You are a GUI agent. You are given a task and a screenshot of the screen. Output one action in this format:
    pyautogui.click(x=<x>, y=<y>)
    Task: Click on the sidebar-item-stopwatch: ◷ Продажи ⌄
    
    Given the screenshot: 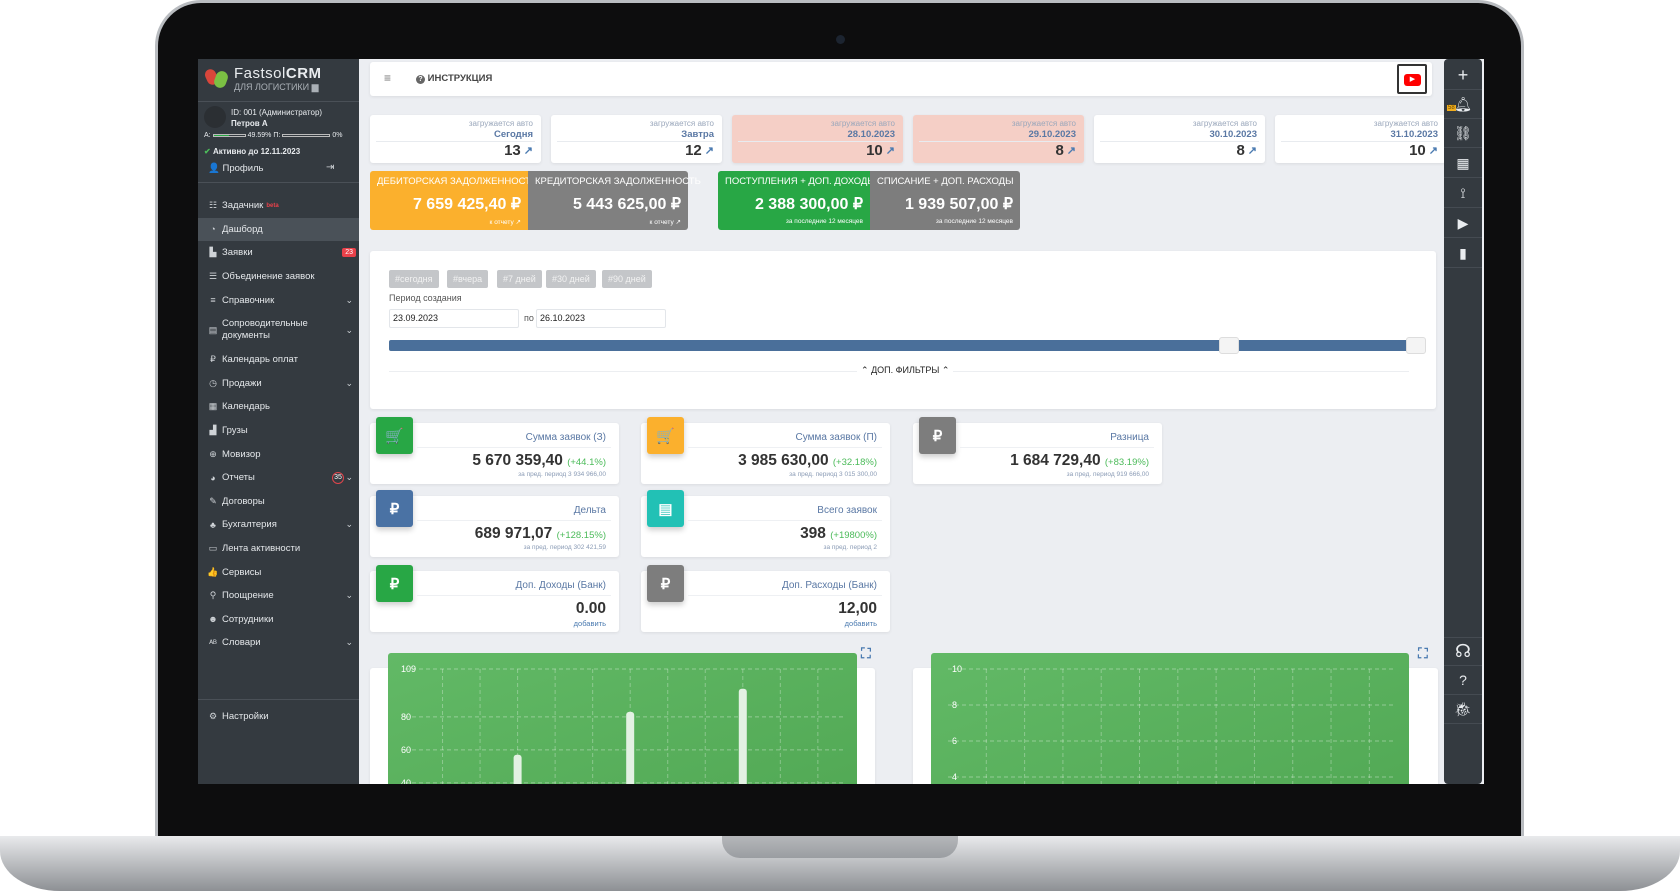 What is the action you would take?
    pyautogui.click(x=278, y=384)
    